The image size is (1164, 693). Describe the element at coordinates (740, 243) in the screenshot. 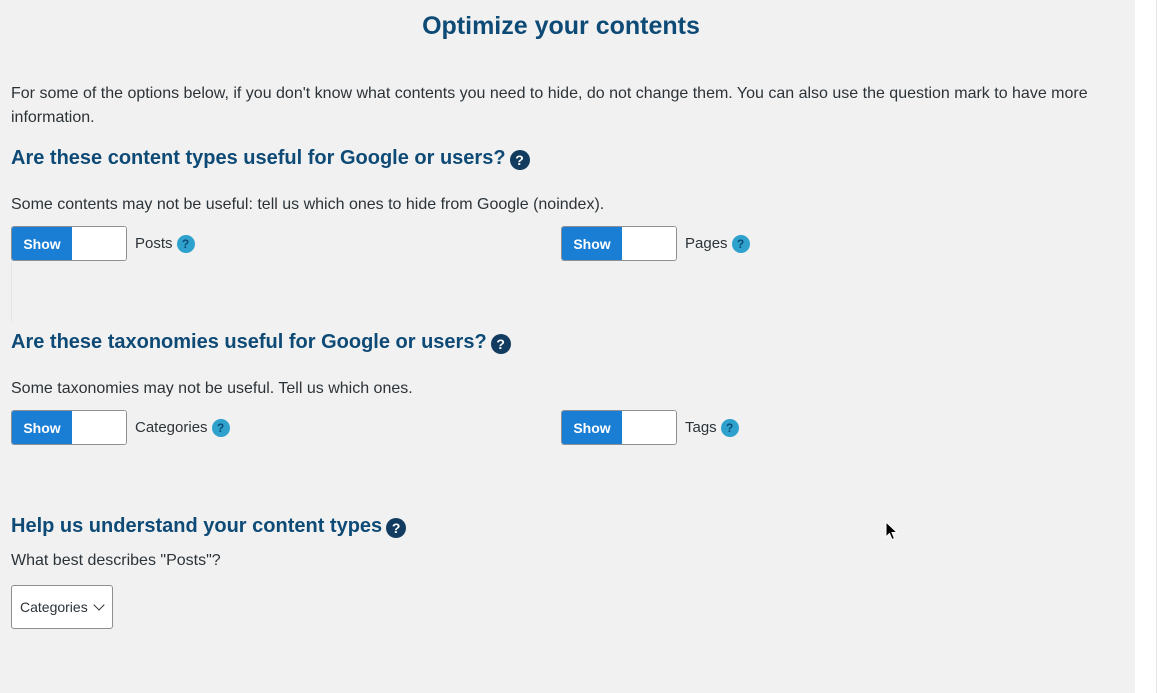

I see `pages-help-icon: ?` at that location.